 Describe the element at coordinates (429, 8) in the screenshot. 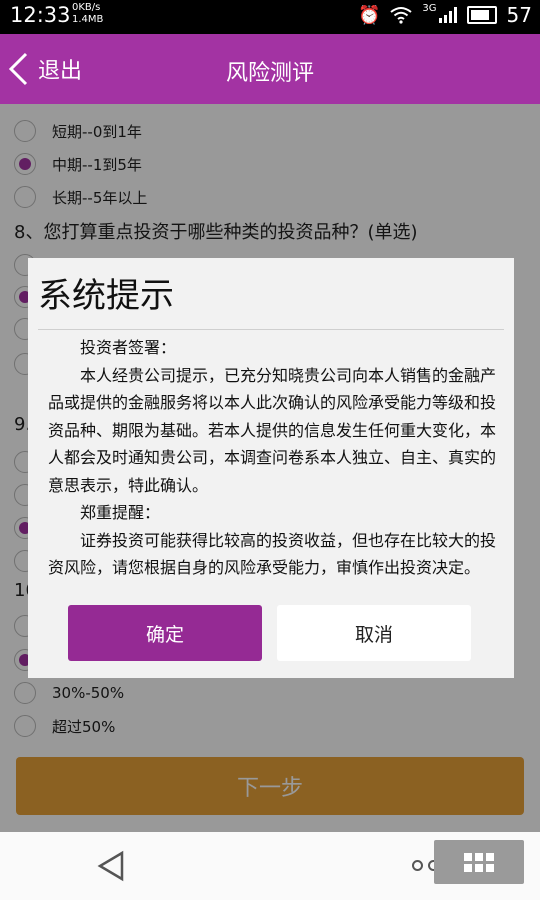

I see `network-type: 3G` at that location.